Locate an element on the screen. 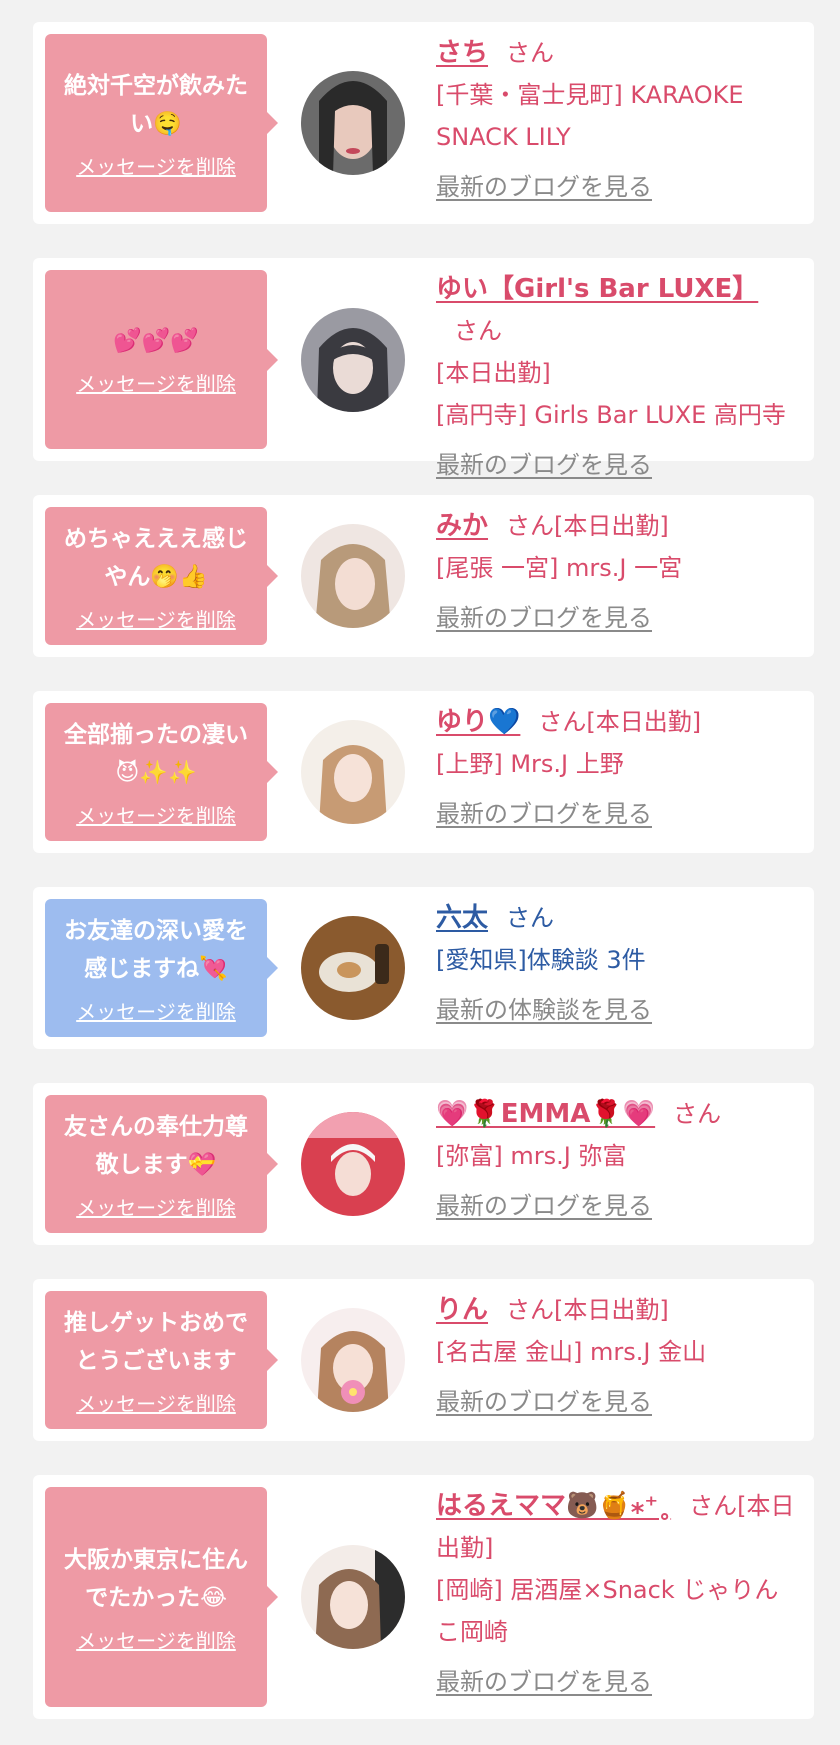  review-info: [愛知県]体験談 3件 is located at coordinates (541, 960).